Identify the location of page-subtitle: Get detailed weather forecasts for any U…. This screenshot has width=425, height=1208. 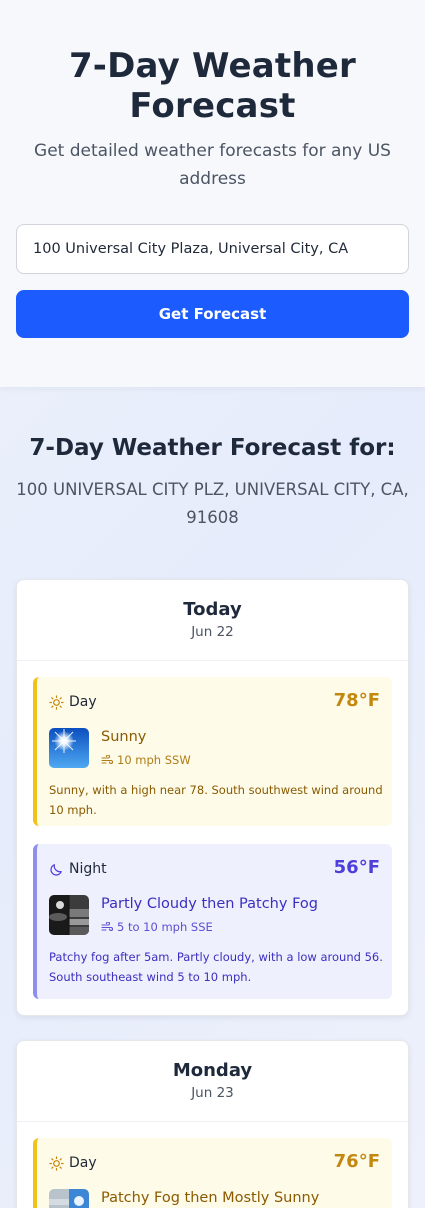
(212, 165).